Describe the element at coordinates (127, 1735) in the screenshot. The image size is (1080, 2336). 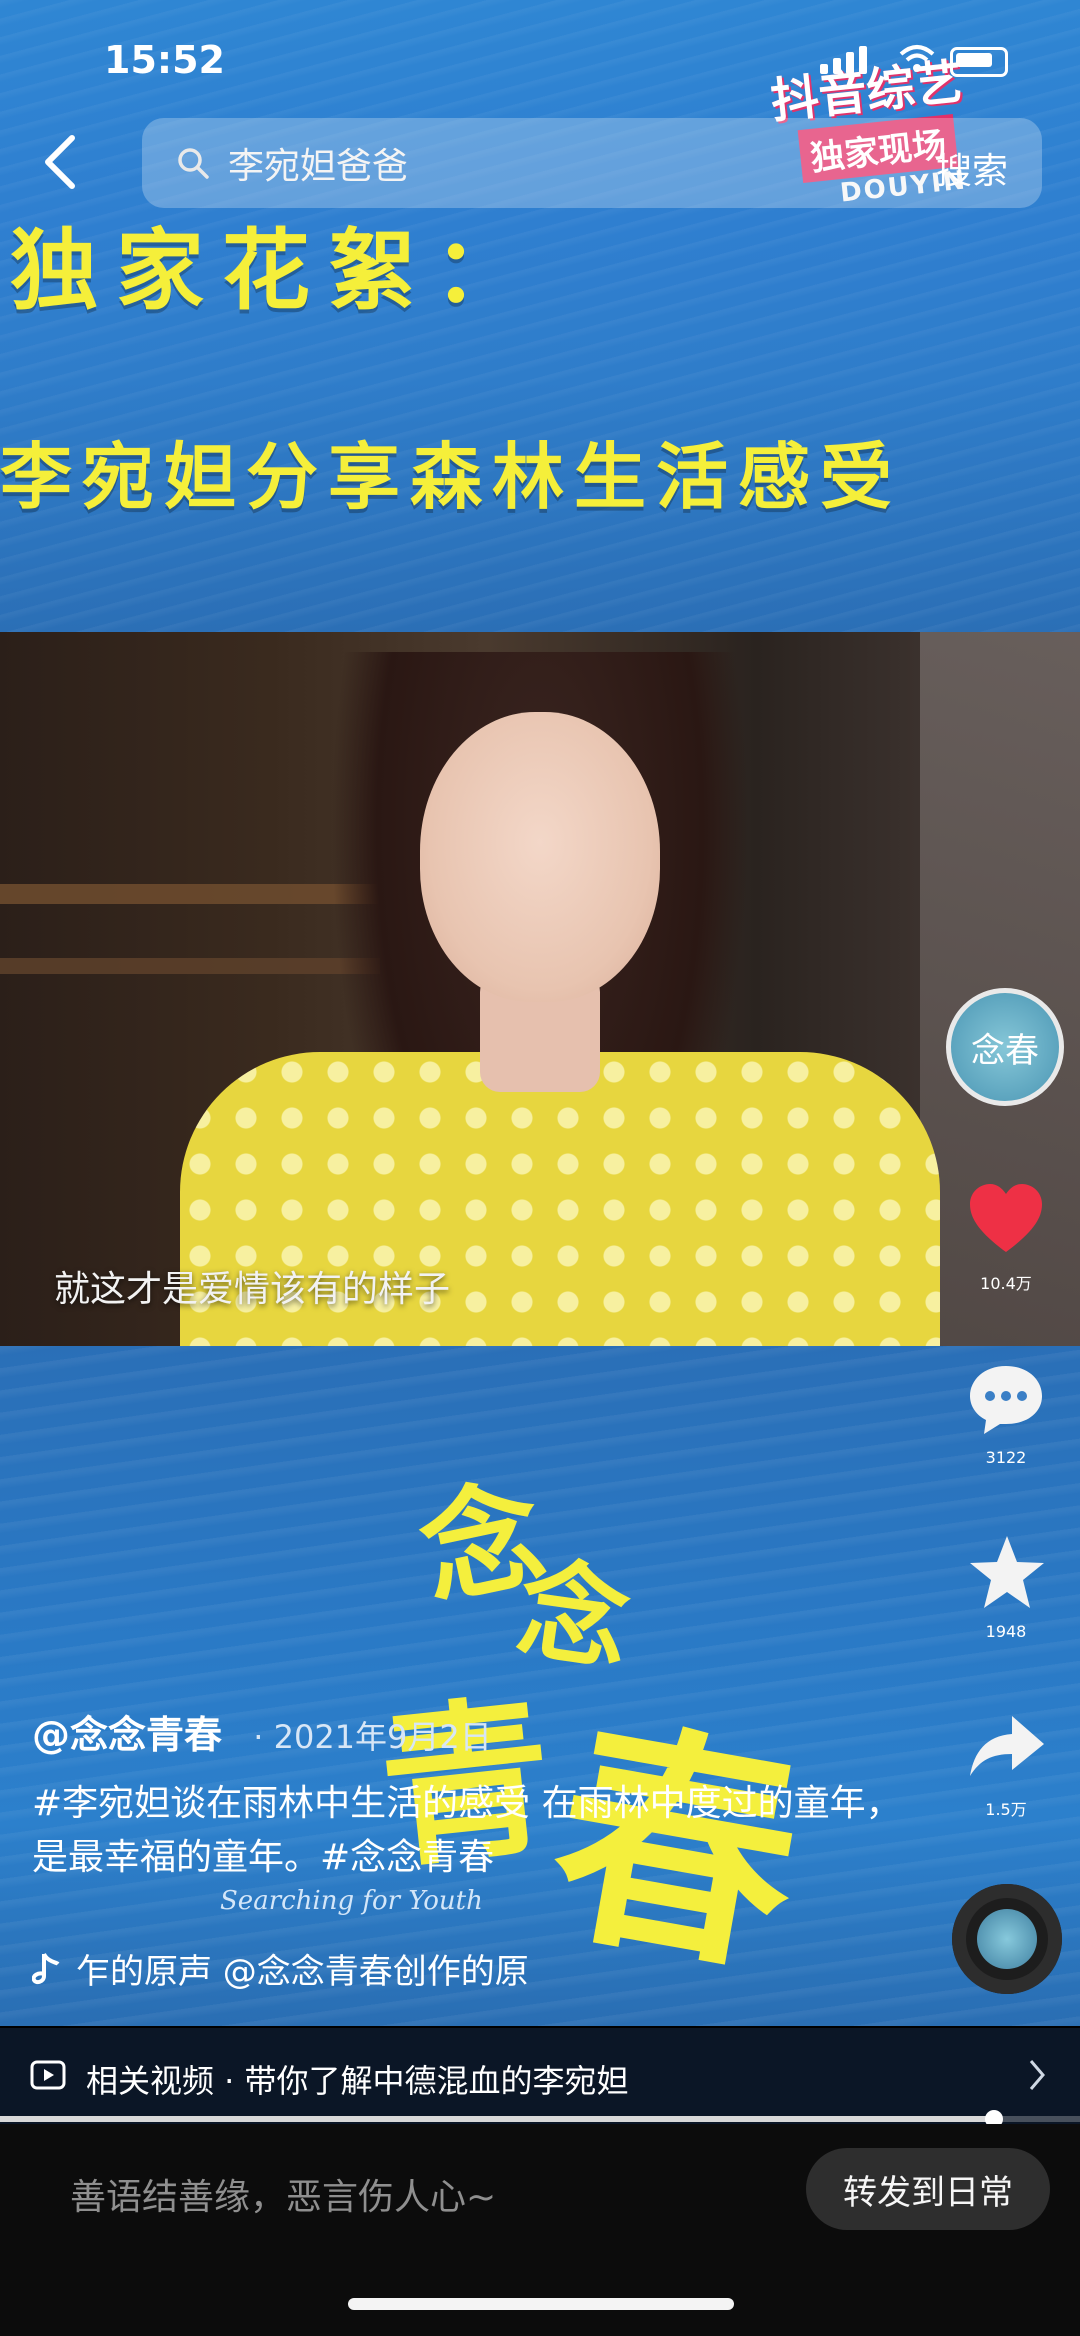
I see `author-name: @念念青春` at that location.